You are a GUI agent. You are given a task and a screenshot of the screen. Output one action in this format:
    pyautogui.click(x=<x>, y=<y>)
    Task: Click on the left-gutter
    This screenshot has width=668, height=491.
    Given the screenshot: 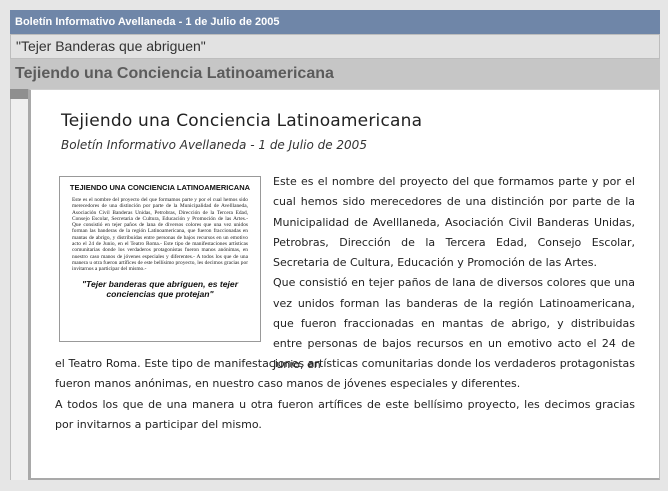 What is the action you would take?
    pyautogui.click(x=19, y=284)
    